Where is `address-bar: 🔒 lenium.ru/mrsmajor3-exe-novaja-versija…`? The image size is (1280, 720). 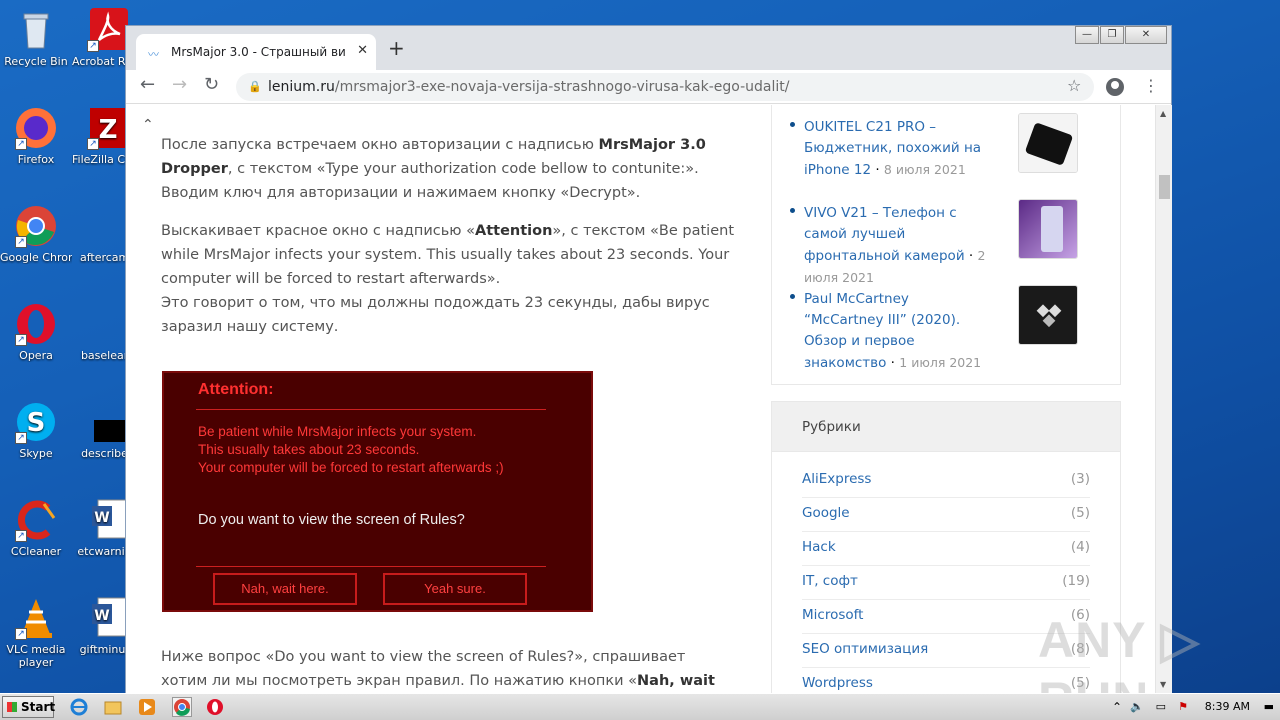 address-bar: 🔒 lenium.ru/mrsmajor3-exe-novaja-versija… is located at coordinates (665, 87).